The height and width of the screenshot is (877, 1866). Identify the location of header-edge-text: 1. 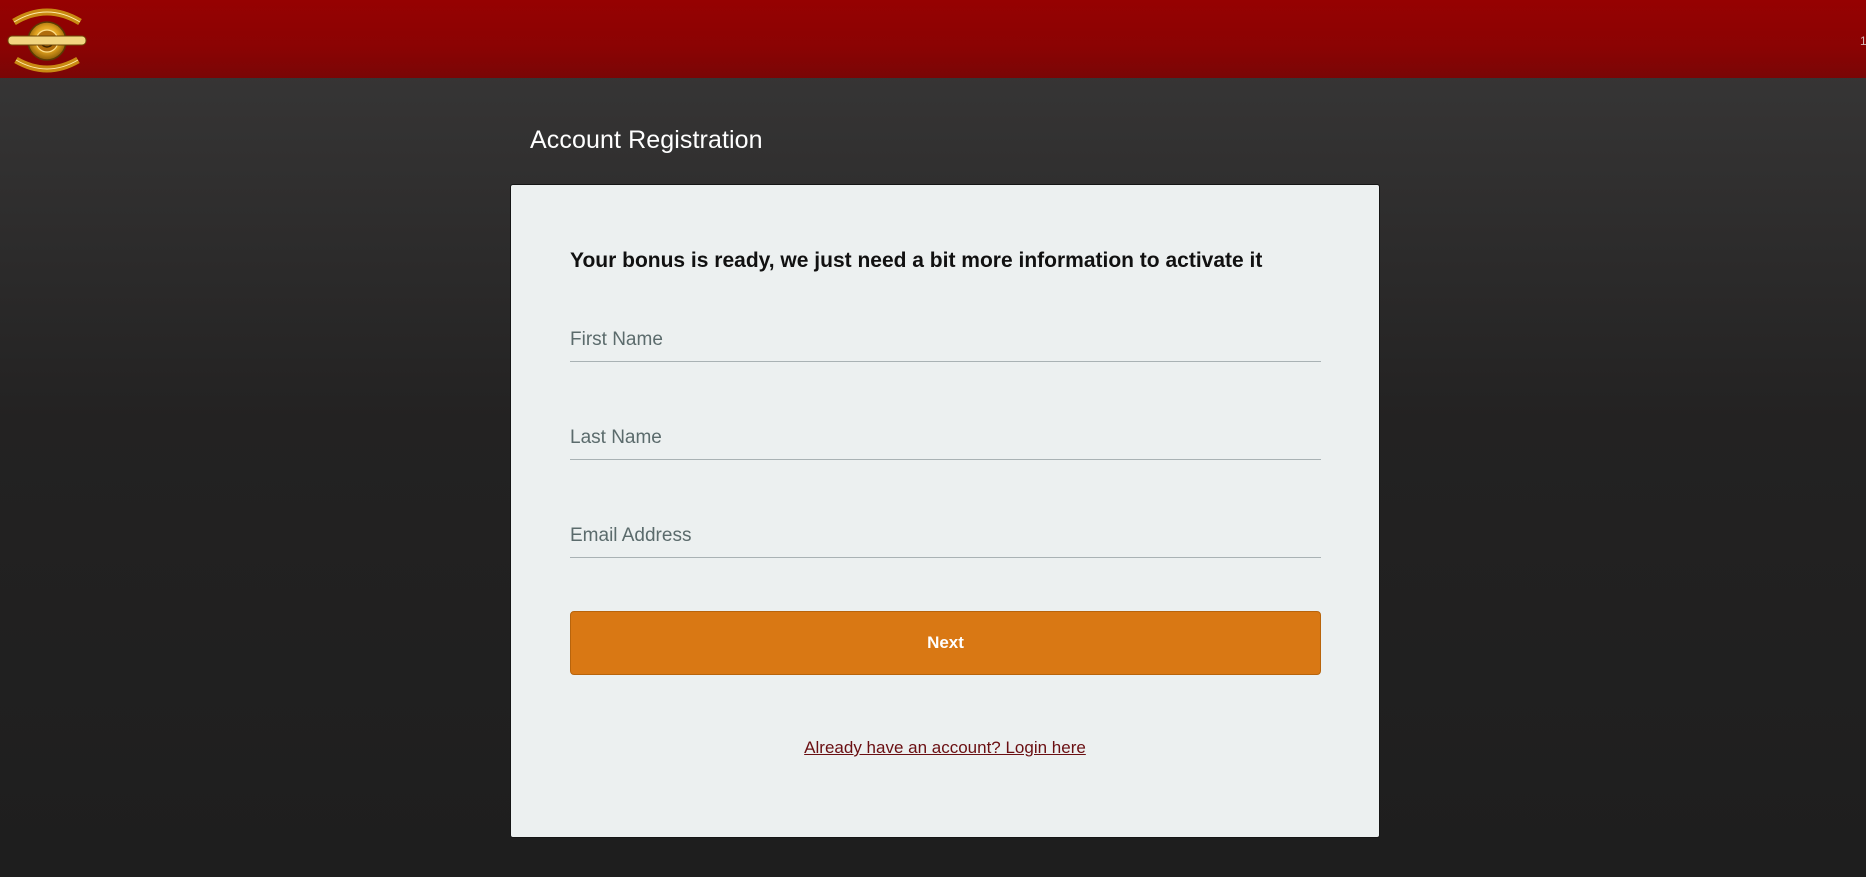
(1863, 41).